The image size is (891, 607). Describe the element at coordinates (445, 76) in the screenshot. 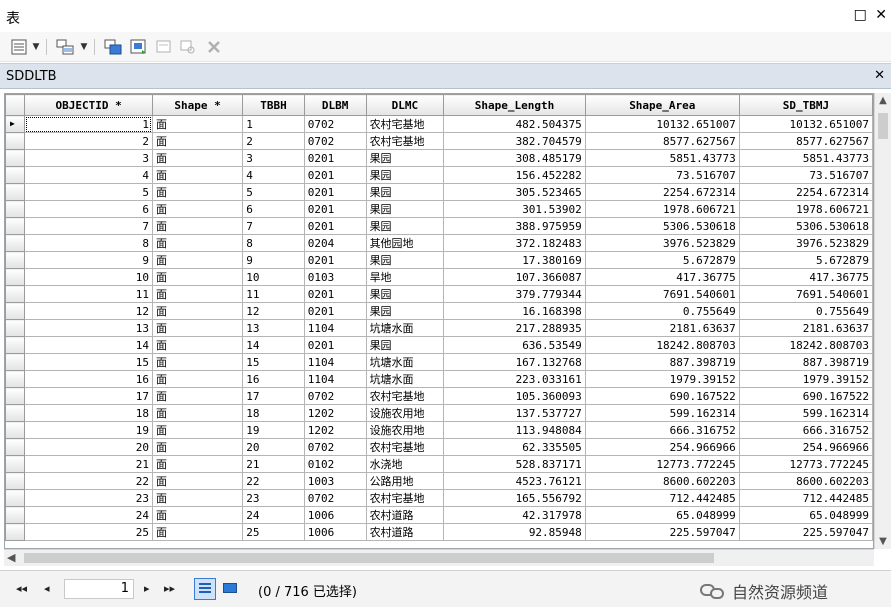

I see `table-tab: SDDLTB ✕` at that location.